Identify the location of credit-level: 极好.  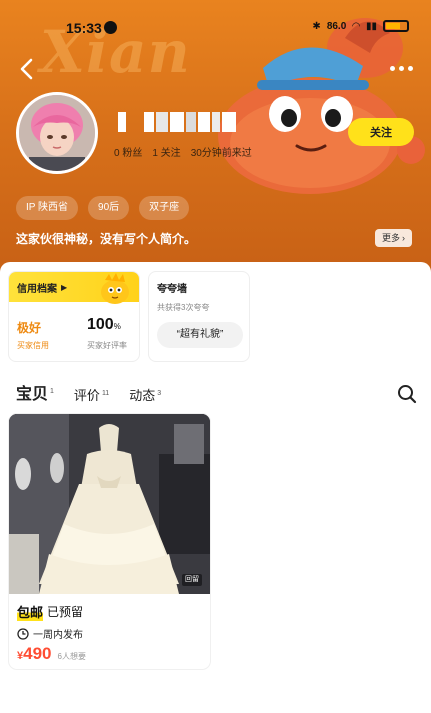
(29, 328).